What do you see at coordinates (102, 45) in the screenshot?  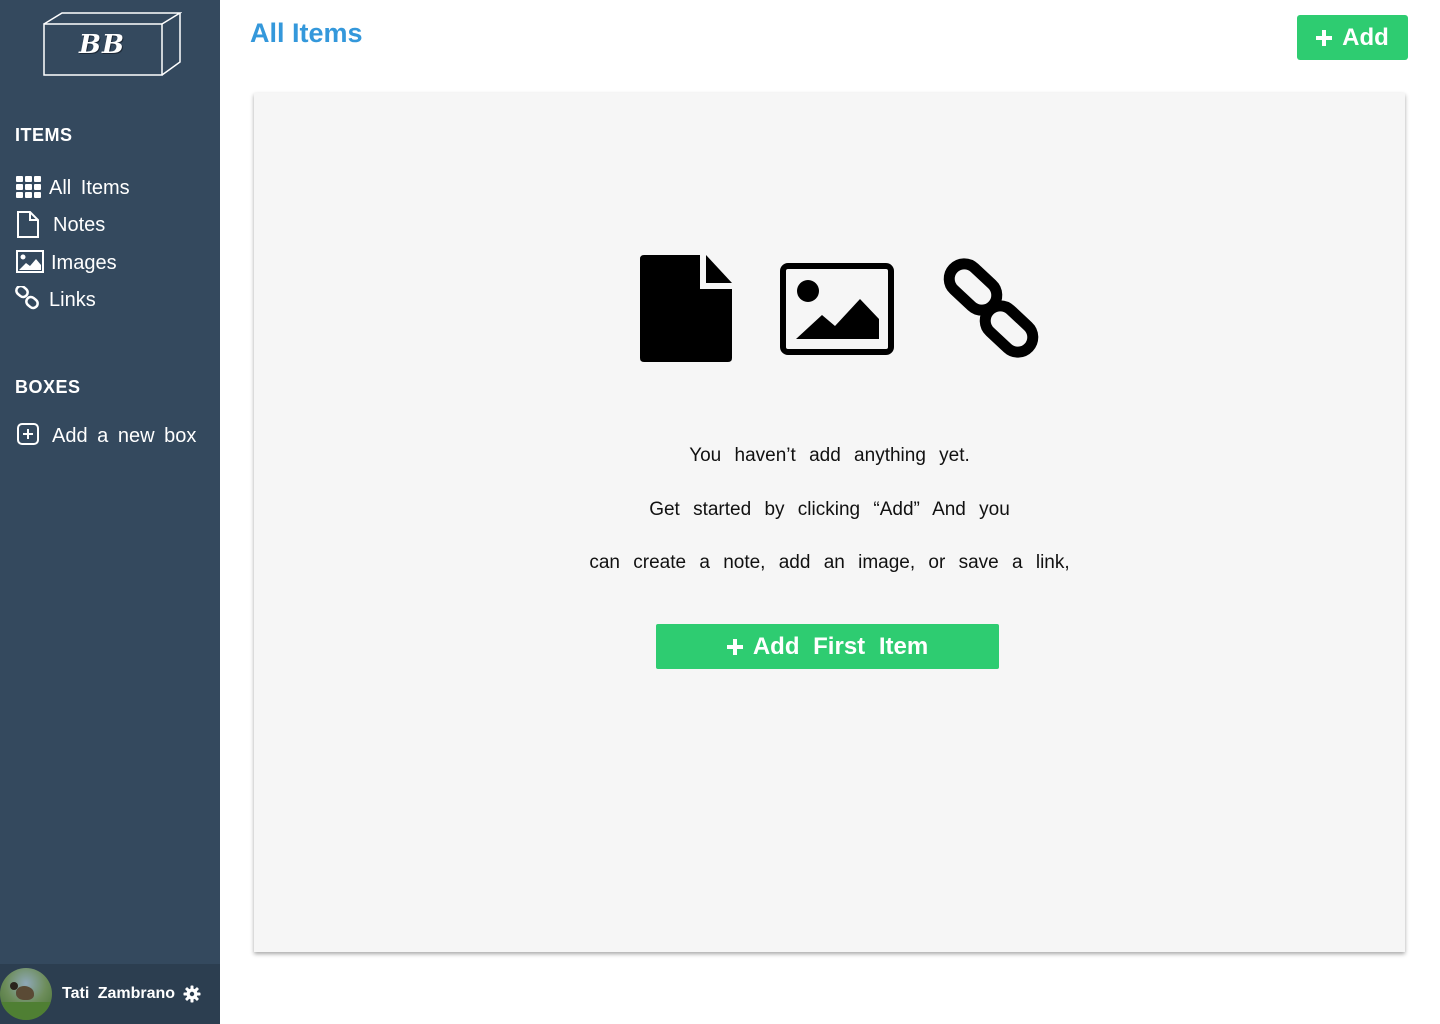 I see `logo-text: BB` at bounding box center [102, 45].